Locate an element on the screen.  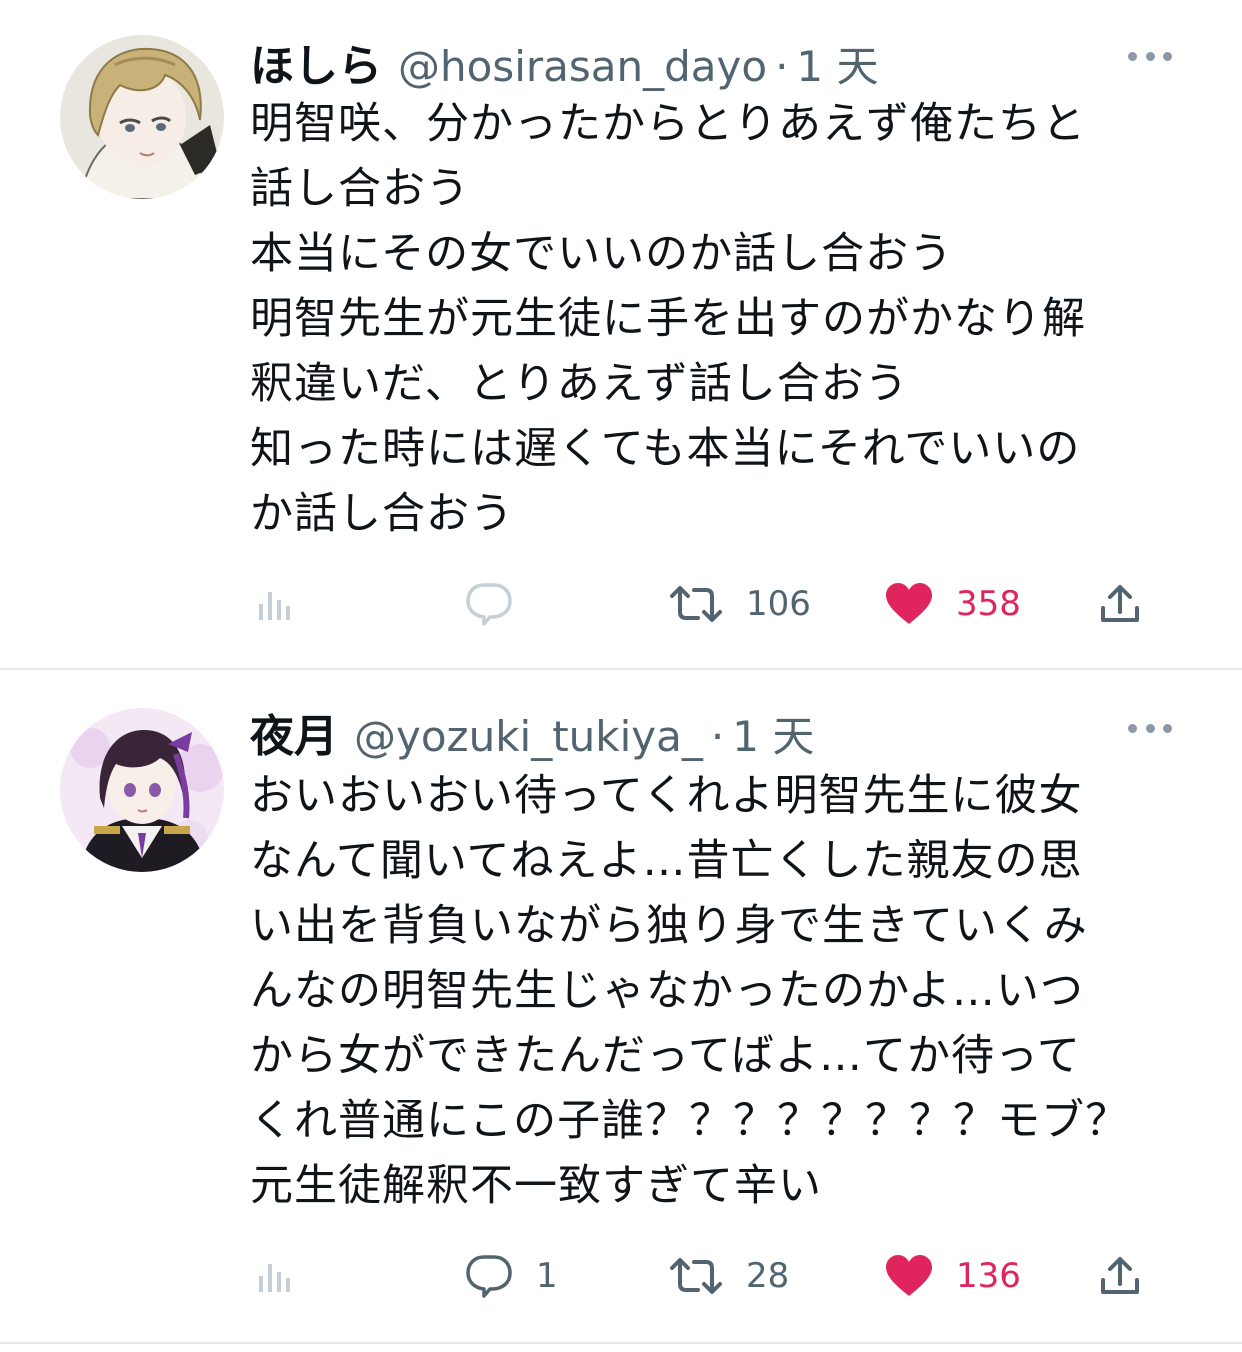
display-name: ほしら is located at coordinates (316, 62).